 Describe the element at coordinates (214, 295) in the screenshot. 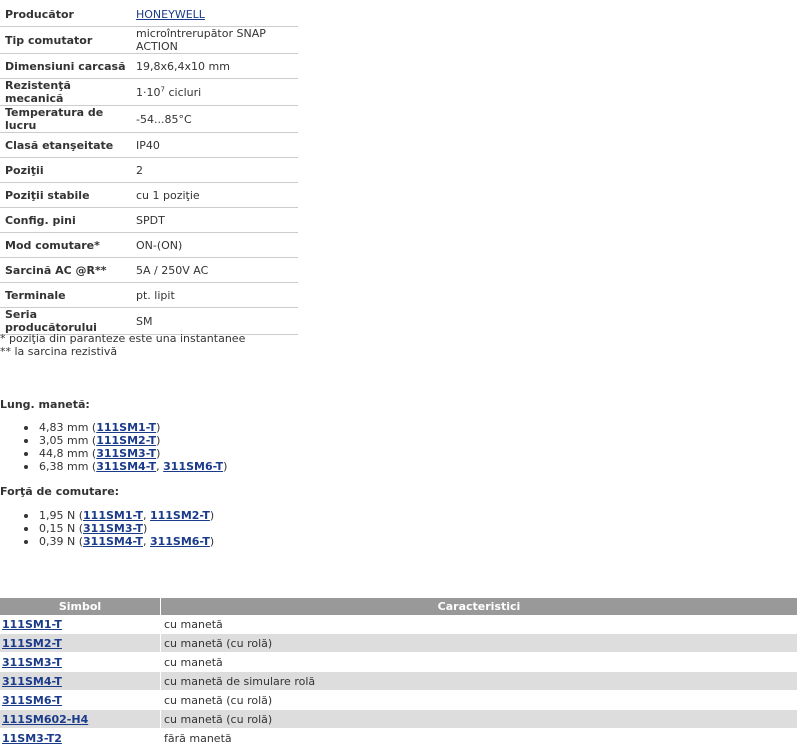

I see `spec-value: pt. lipit` at that location.